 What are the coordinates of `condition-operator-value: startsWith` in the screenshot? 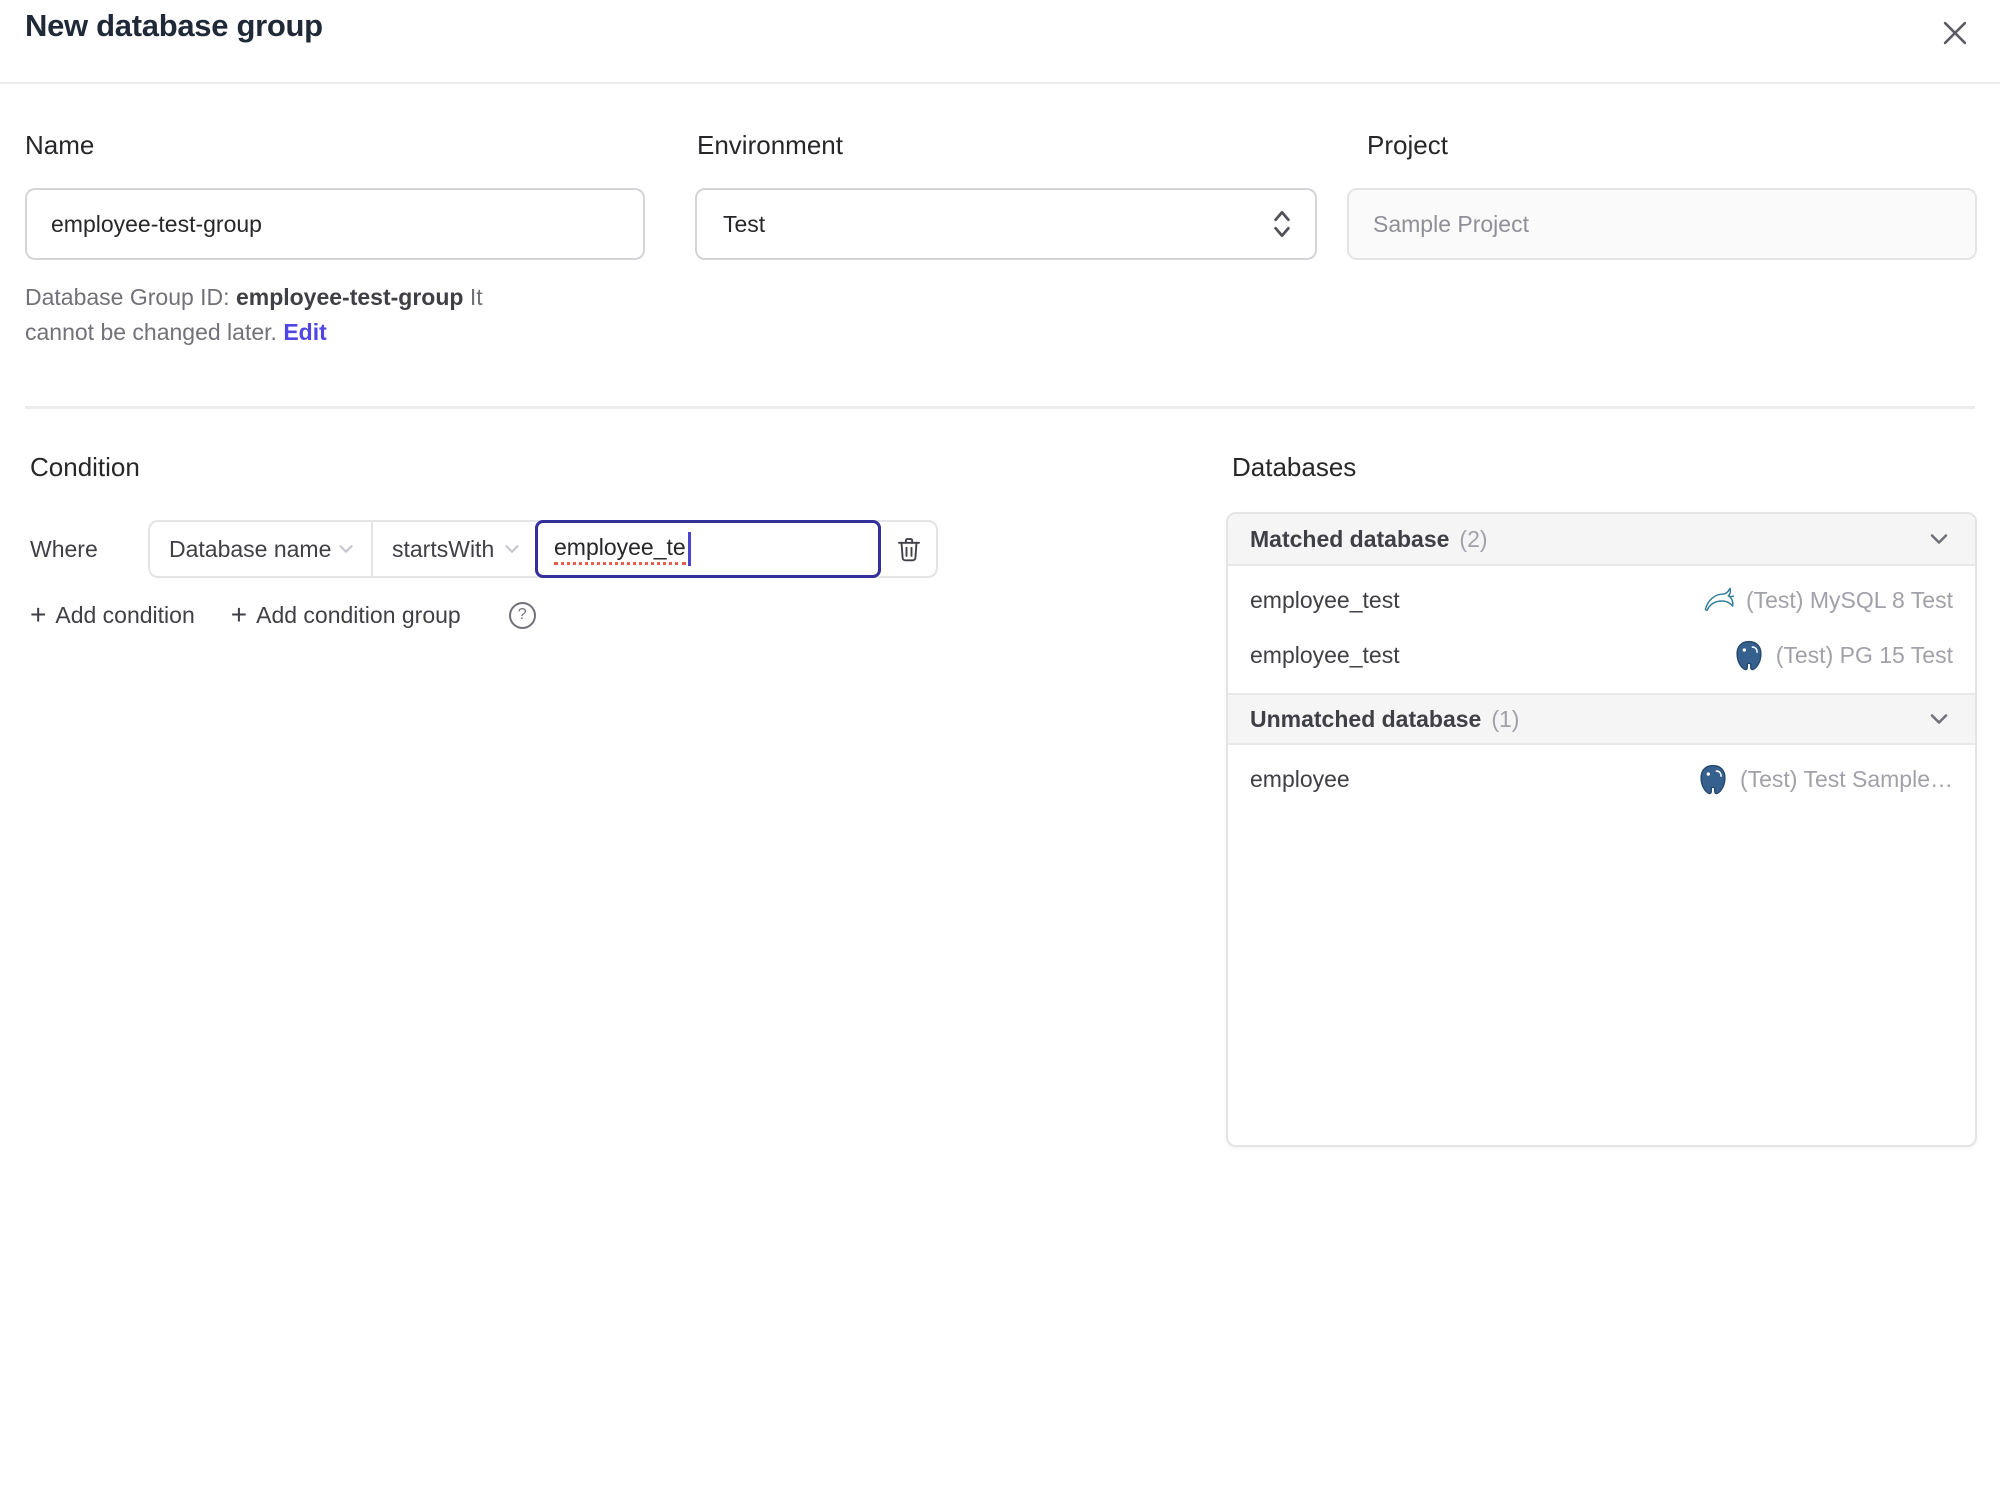 It's located at (443, 548).